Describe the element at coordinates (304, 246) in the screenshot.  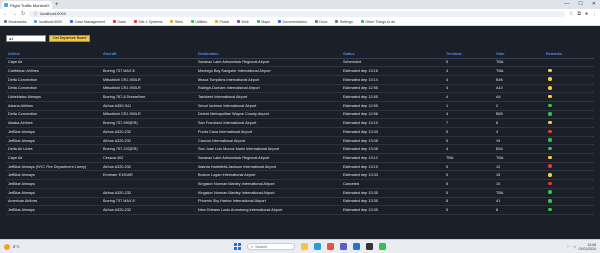
I see `file-explorer-icon` at that location.